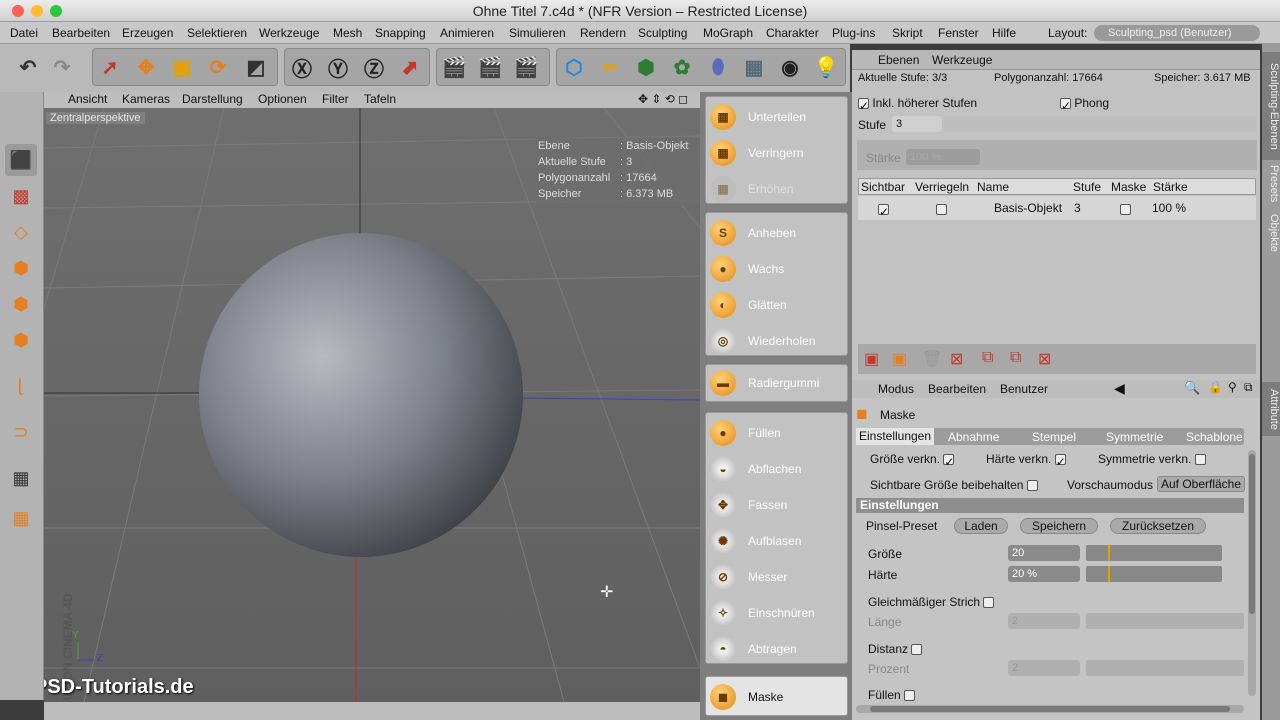 The image size is (1280, 720). Describe the element at coordinates (871, 359) in the screenshot. I see `add-layer-icon: ▣` at that location.